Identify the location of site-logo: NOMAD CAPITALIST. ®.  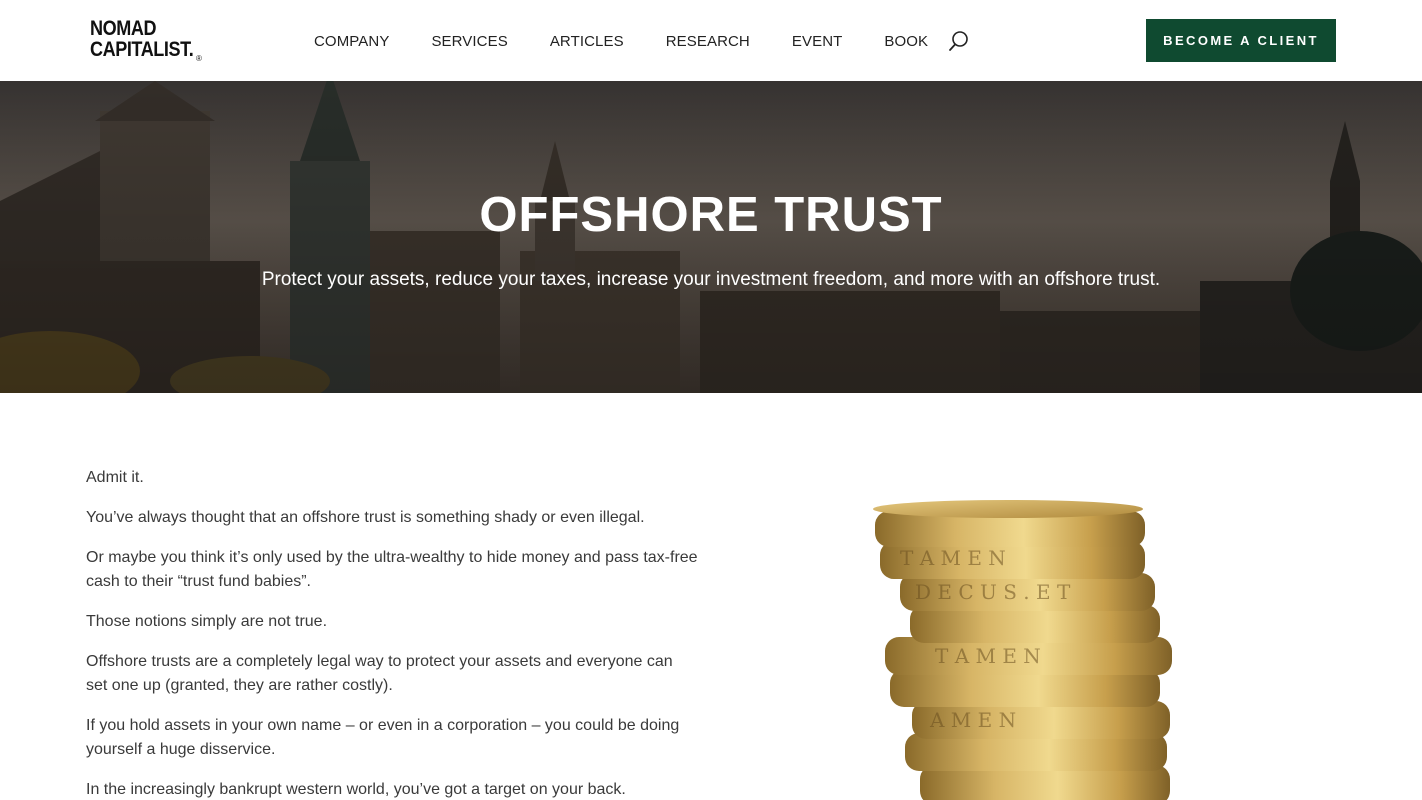
(148, 41).